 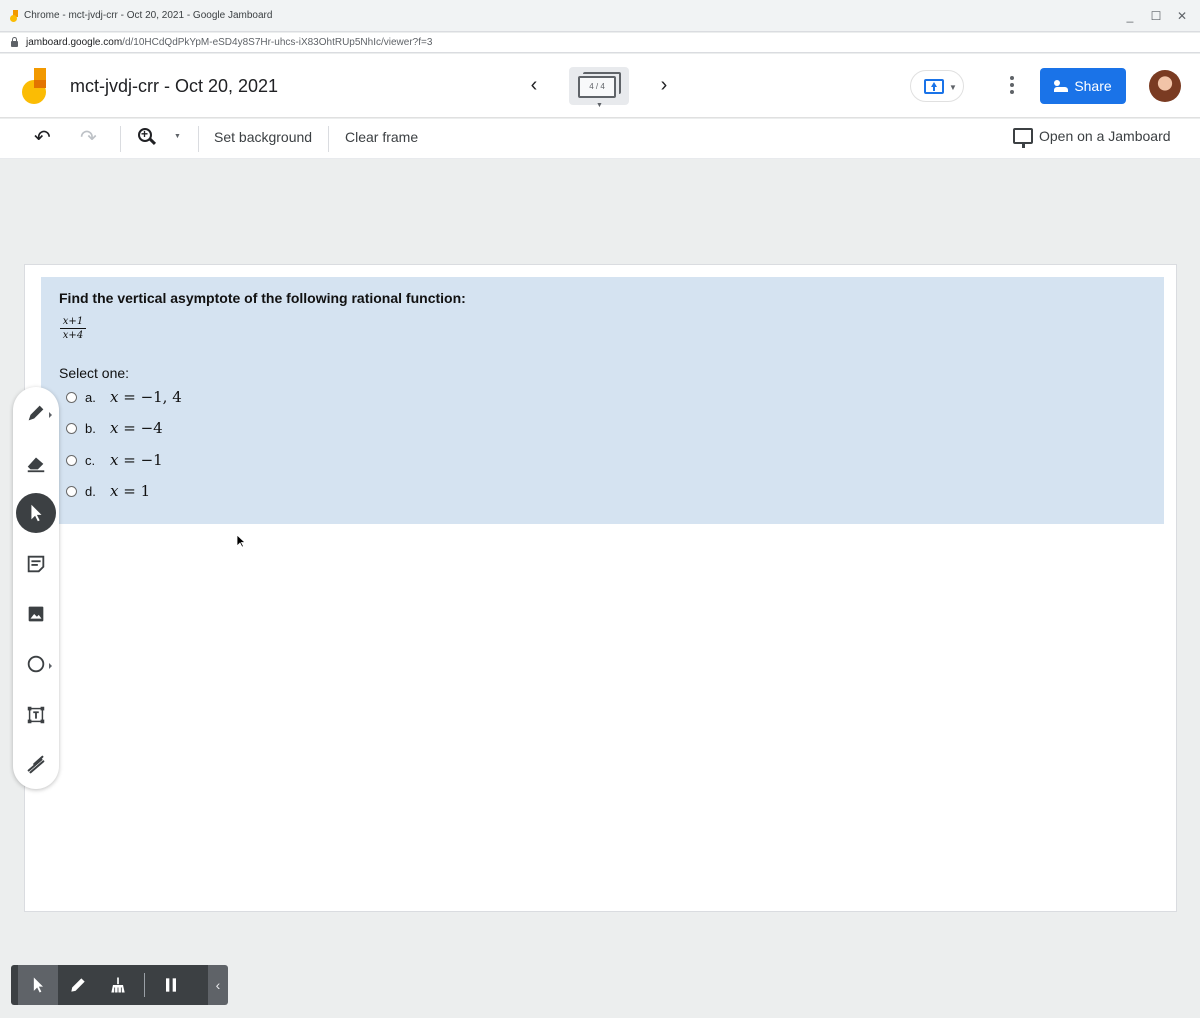 What do you see at coordinates (1165, 86) in the screenshot?
I see `avatar` at bounding box center [1165, 86].